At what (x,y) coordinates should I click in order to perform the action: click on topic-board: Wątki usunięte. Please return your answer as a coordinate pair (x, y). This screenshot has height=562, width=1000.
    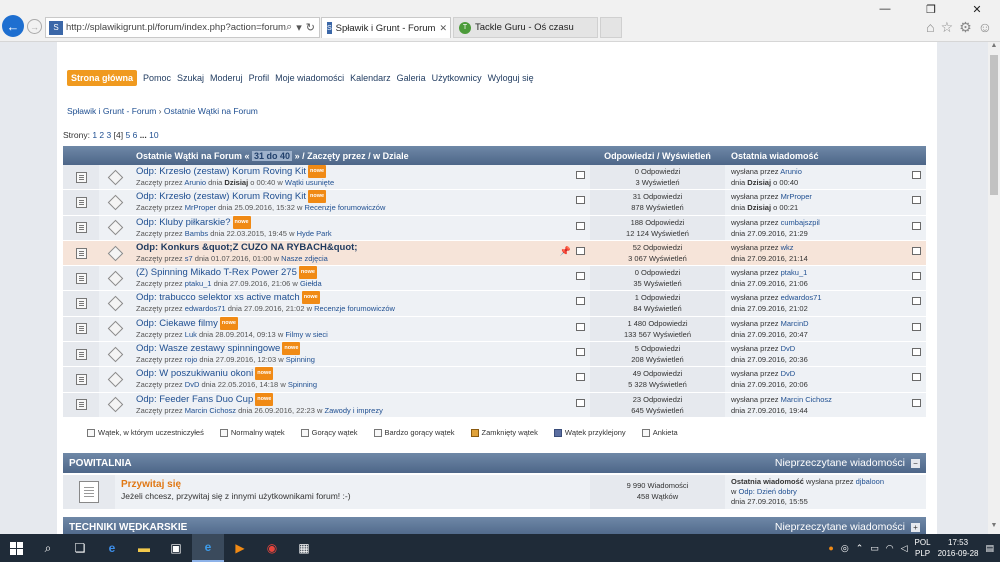
    Looking at the image, I should click on (309, 182).